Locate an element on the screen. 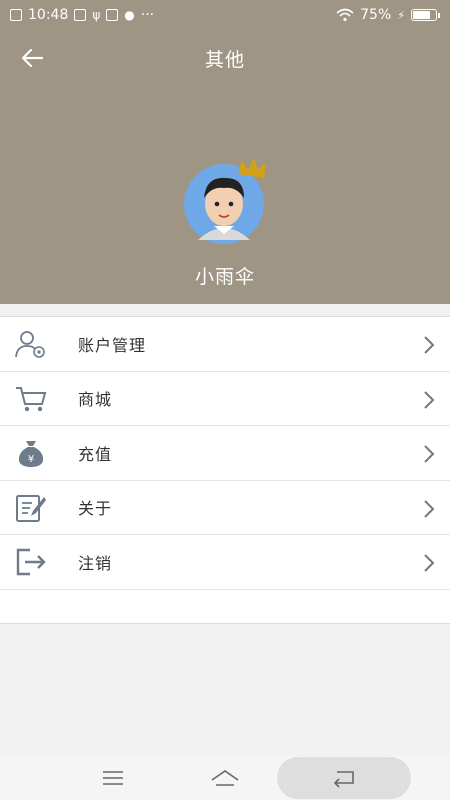 This screenshot has width=450, height=800. battery-icon is located at coordinates (425, 15).